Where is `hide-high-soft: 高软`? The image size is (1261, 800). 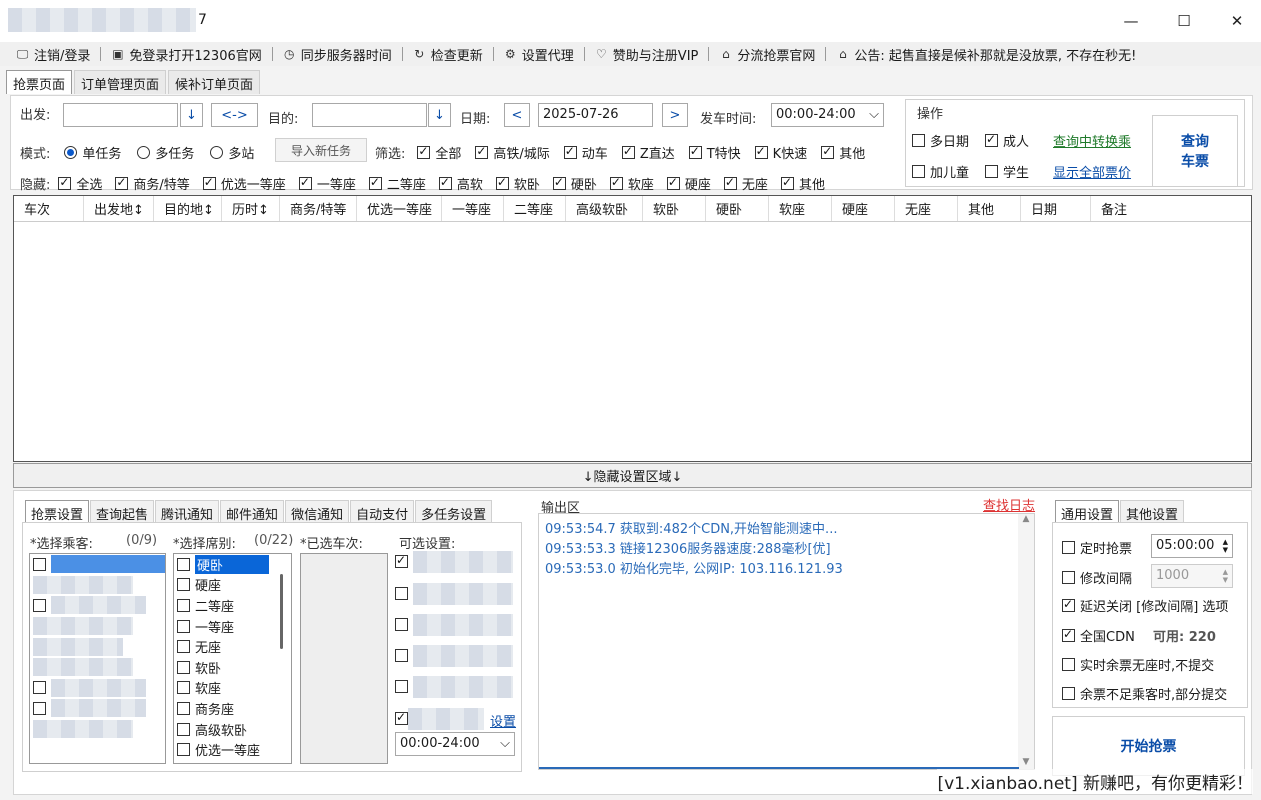
hide-high-soft: 高软 is located at coordinates (460, 183).